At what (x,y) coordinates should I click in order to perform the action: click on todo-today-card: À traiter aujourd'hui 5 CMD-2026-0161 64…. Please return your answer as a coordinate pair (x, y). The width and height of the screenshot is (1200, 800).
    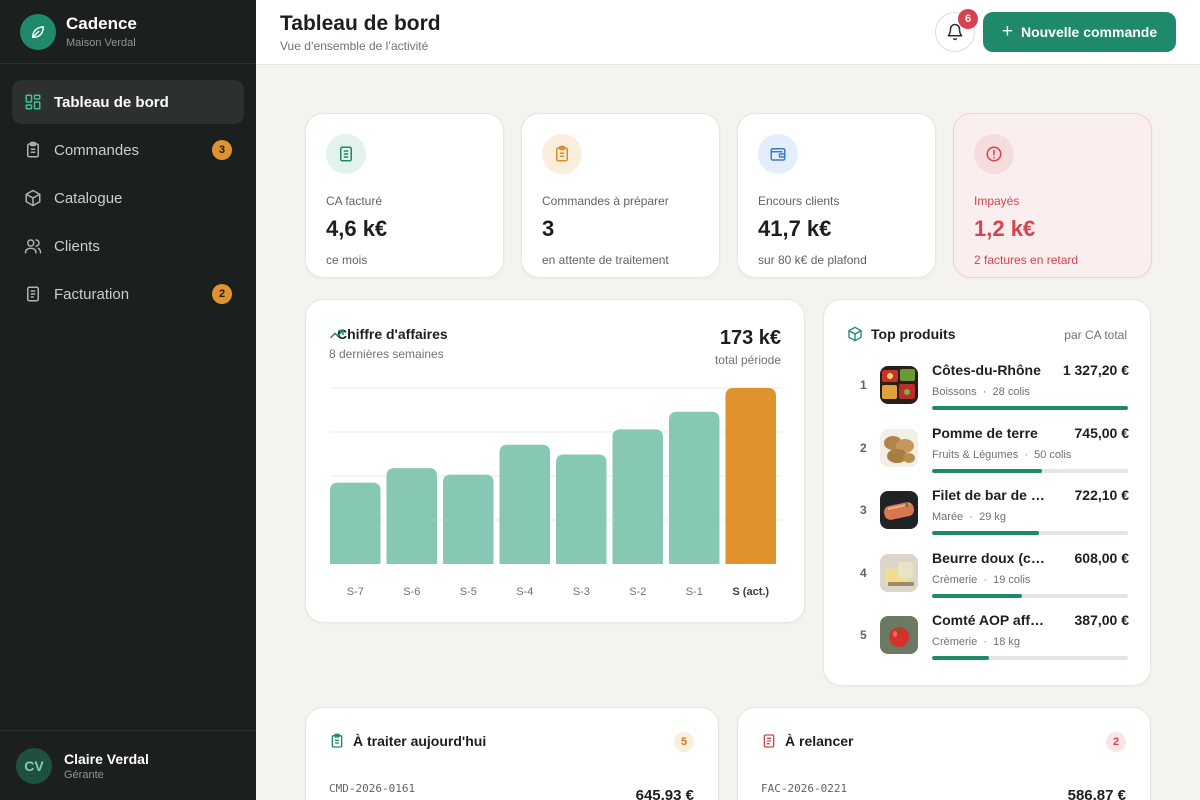
    Looking at the image, I should click on (512, 753).